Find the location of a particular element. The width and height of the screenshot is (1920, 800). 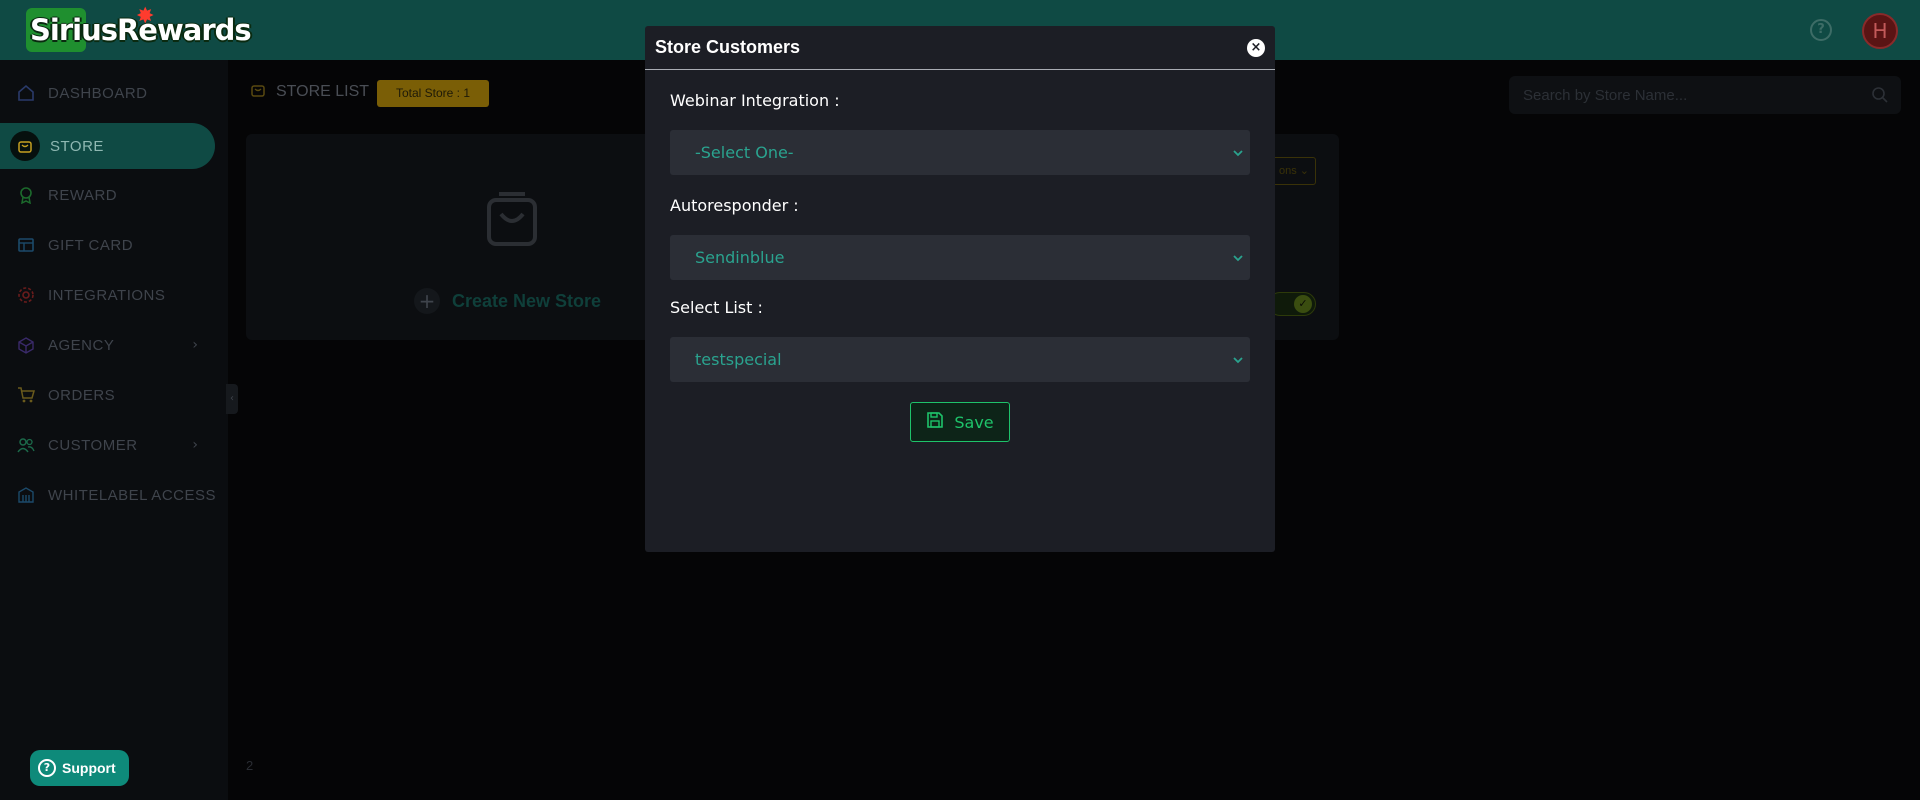

award-icon is located at coordinates (26, 195).